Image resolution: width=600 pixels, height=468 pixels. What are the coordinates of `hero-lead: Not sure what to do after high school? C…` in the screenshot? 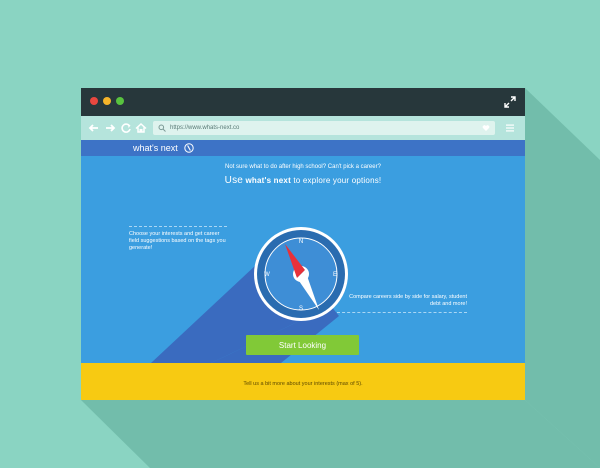 It's located at (303, 167).